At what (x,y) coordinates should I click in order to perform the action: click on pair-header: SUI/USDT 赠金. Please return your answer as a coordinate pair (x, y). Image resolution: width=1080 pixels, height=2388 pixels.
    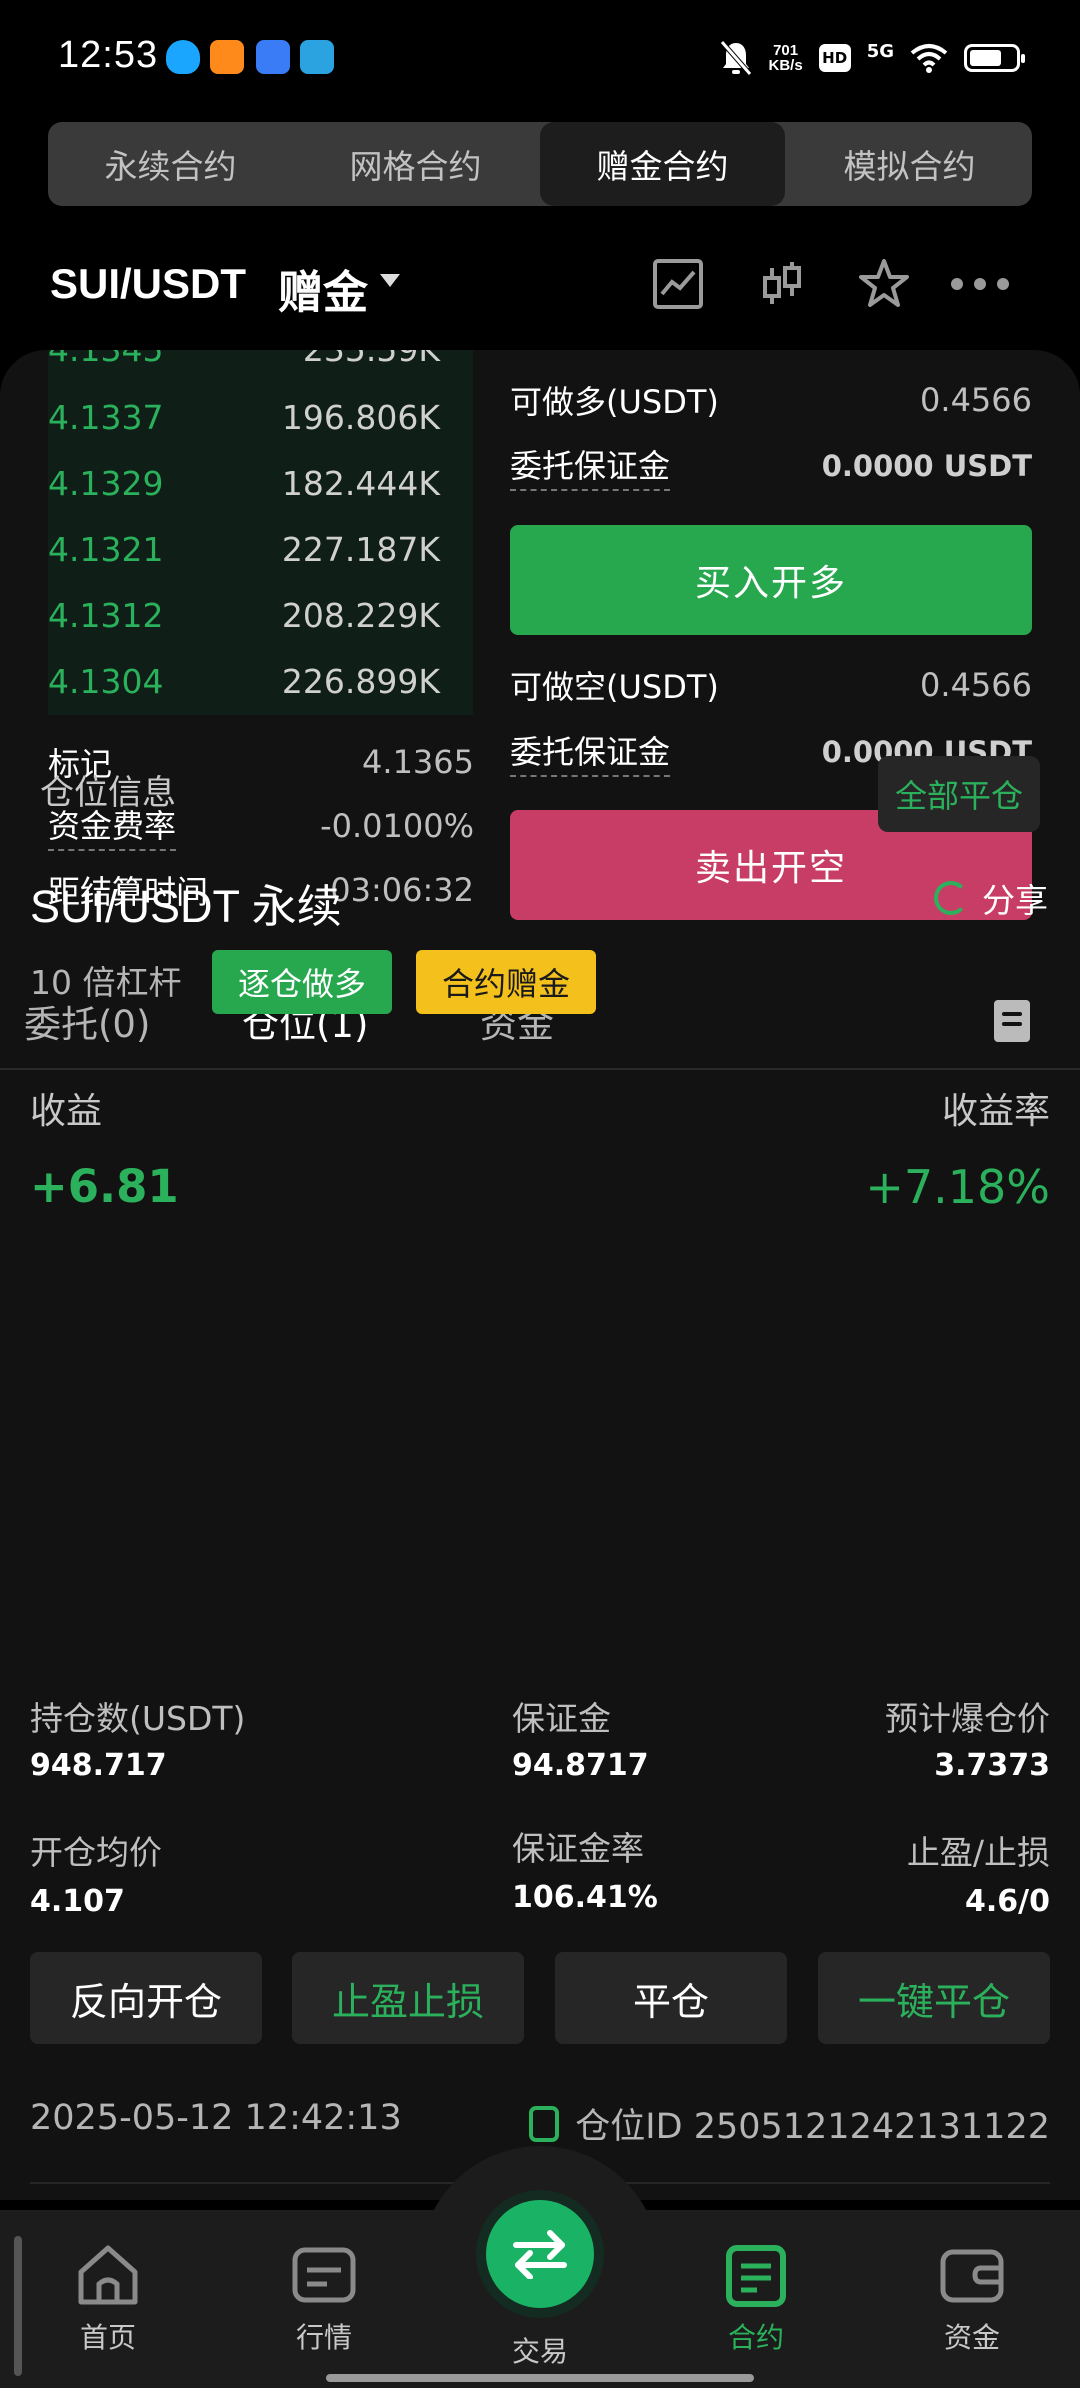
    Looking at the image, I should click on (540, 285).